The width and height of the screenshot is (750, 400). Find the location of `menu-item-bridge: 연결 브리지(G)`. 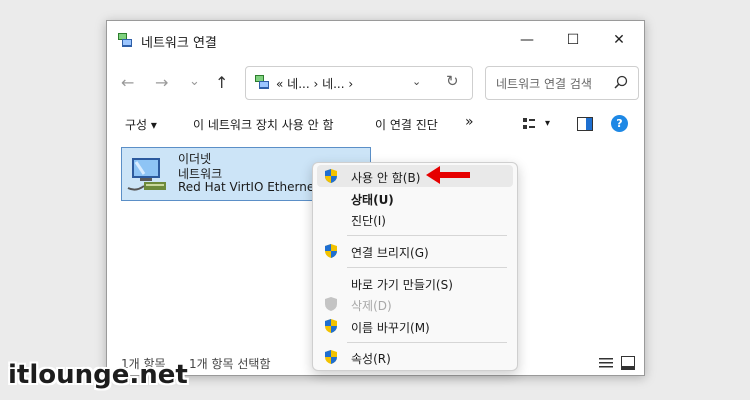

menu-item-bridge: 연결 브리지(G) is located at coordinates (415, 251).